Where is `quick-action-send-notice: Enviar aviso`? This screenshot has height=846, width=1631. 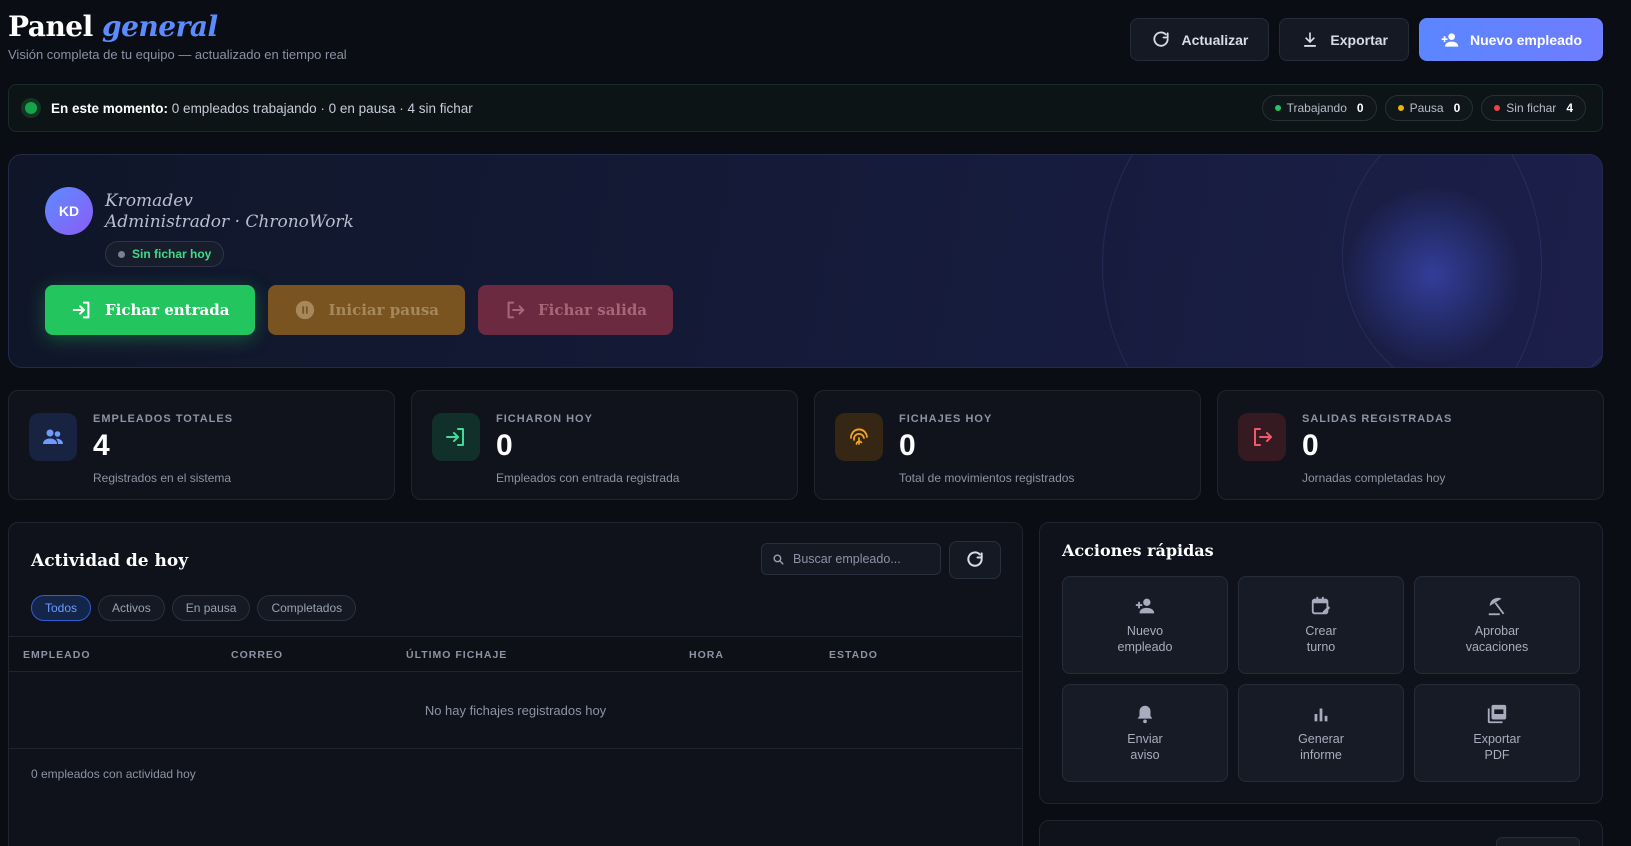
quick-action-send-notice: Enviar aviso is located at coordinates (1145, 733).